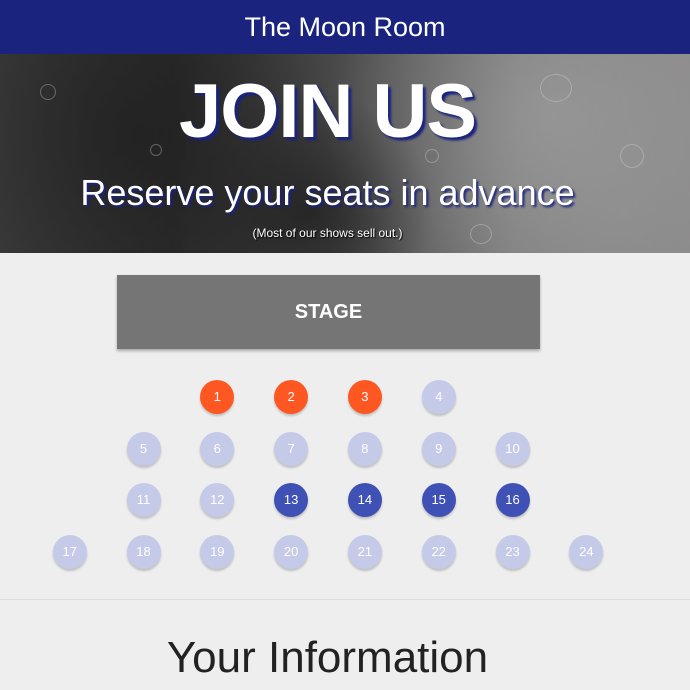 The image size is (690, 690). I want to click on app-title: The Moon Room, so click(345, 27).